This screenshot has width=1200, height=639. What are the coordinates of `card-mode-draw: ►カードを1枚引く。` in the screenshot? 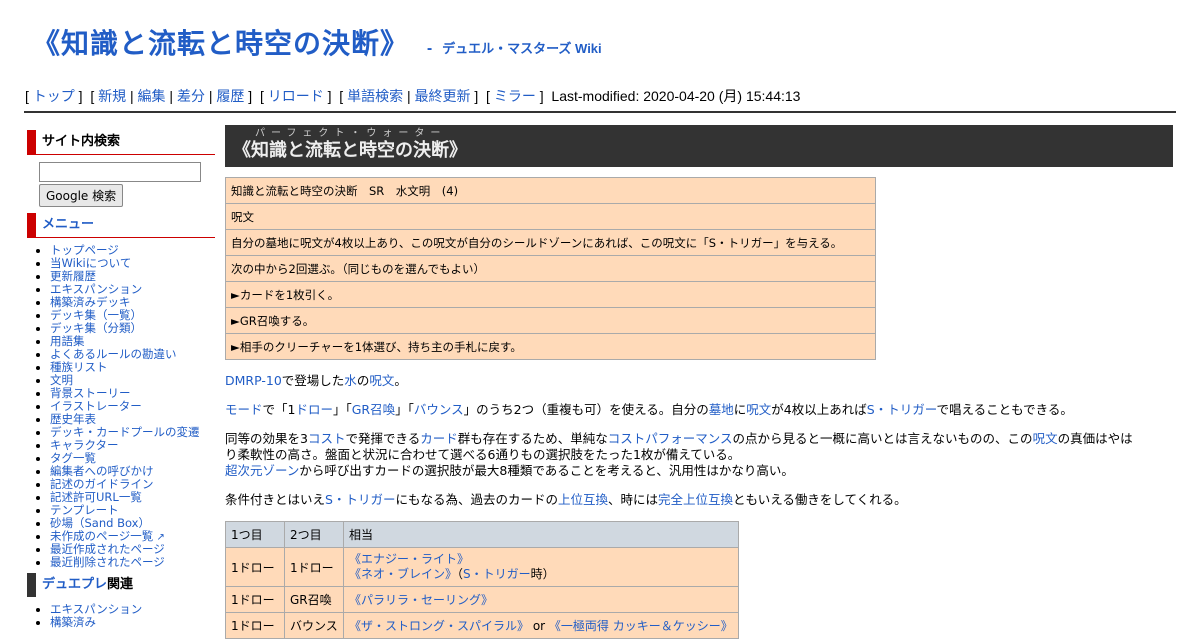 It's located at (550, 294).